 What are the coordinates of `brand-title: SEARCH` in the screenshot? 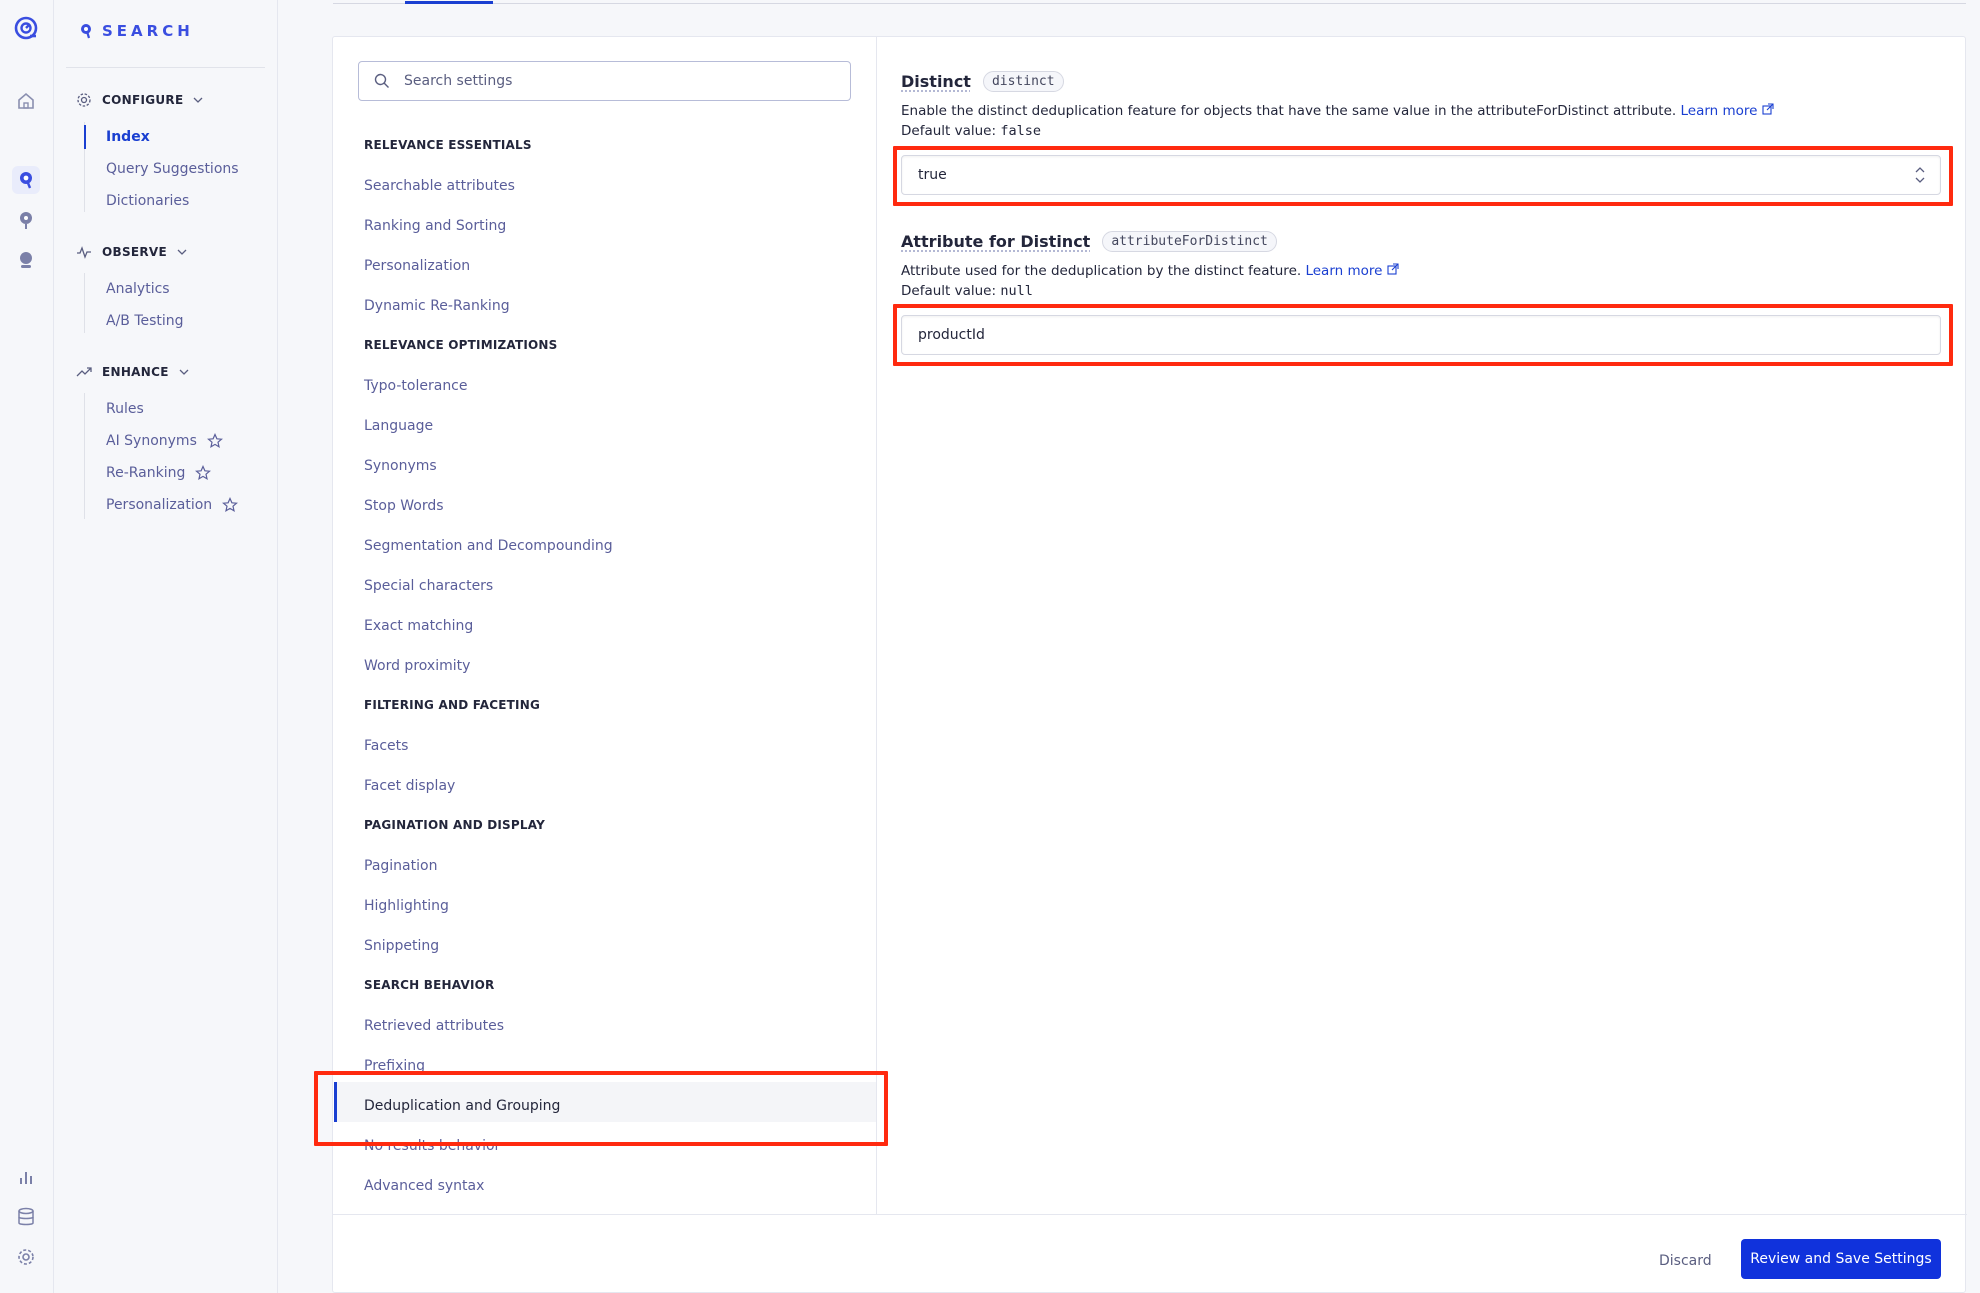 It's located at (148, 31).